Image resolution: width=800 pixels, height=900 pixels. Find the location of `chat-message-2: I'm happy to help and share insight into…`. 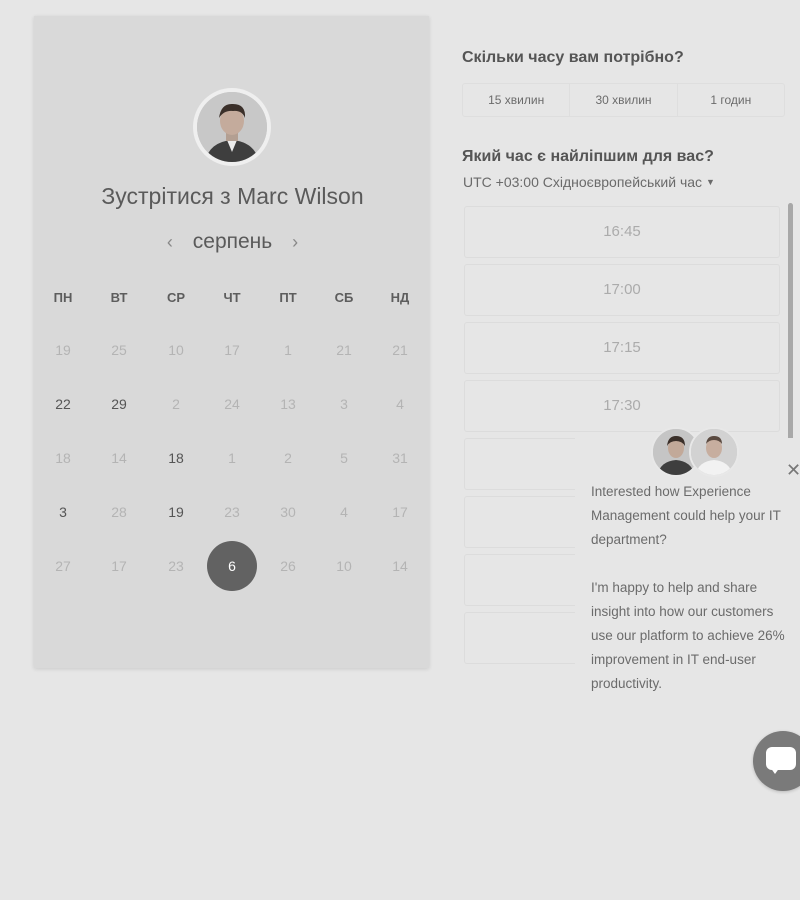

chat-message-2: I'm happy to help and share insight into… is located at coordinates (688, 635).